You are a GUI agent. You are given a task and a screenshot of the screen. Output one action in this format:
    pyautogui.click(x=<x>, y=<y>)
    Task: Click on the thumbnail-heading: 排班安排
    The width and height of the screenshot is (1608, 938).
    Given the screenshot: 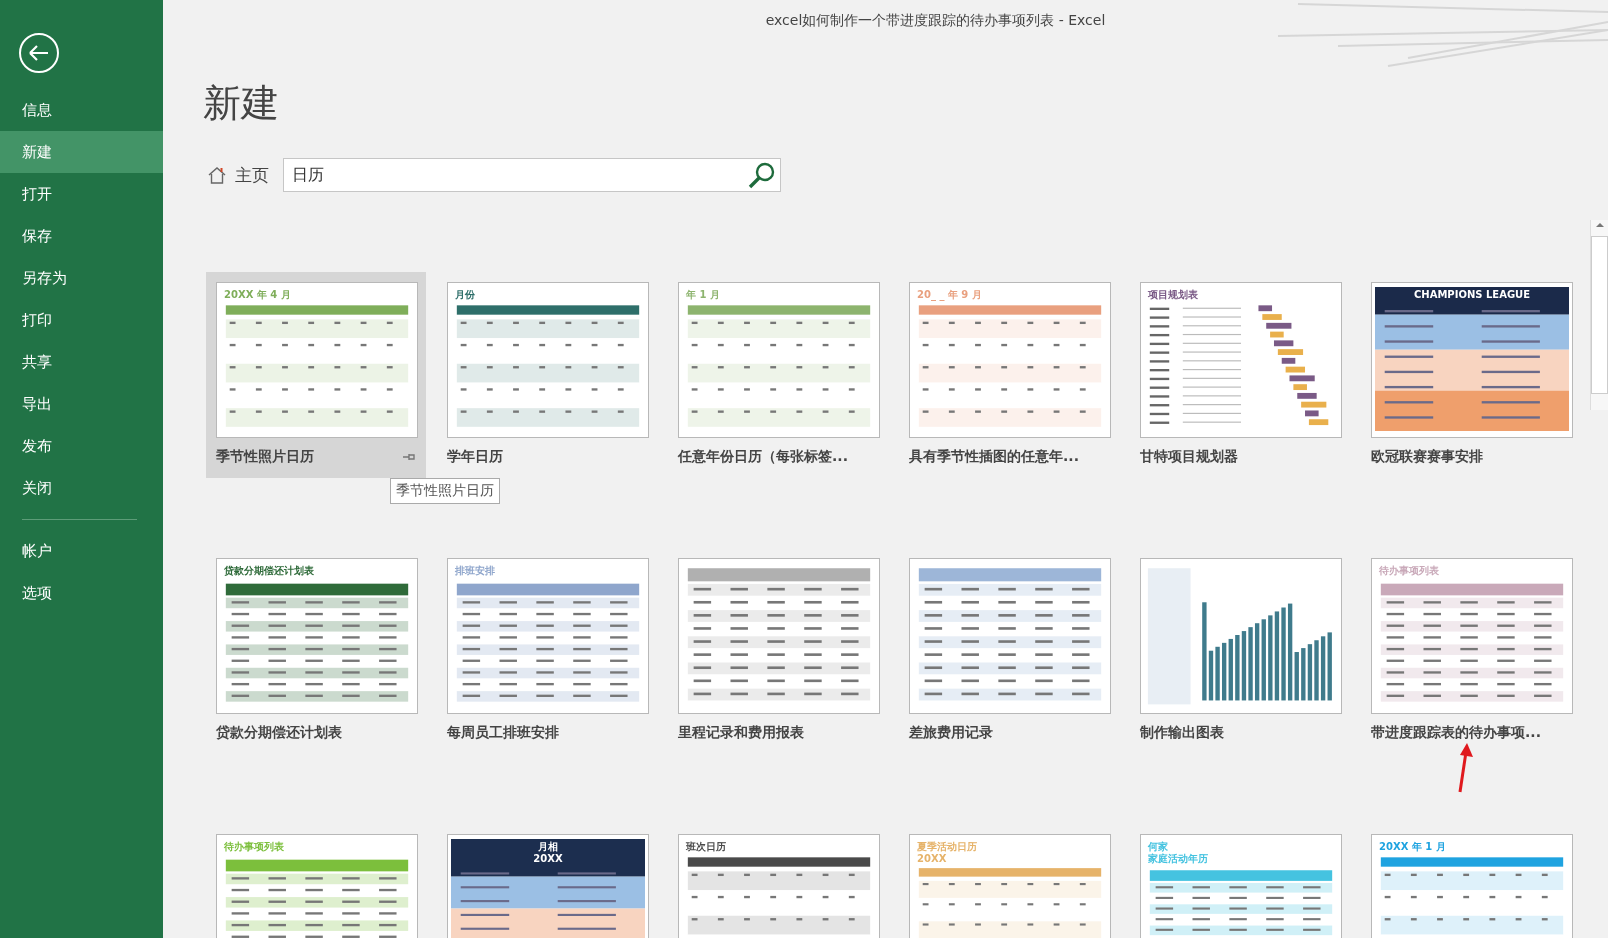 What is the action you would take?
    pyautogui.click(x=475, y=571)
    